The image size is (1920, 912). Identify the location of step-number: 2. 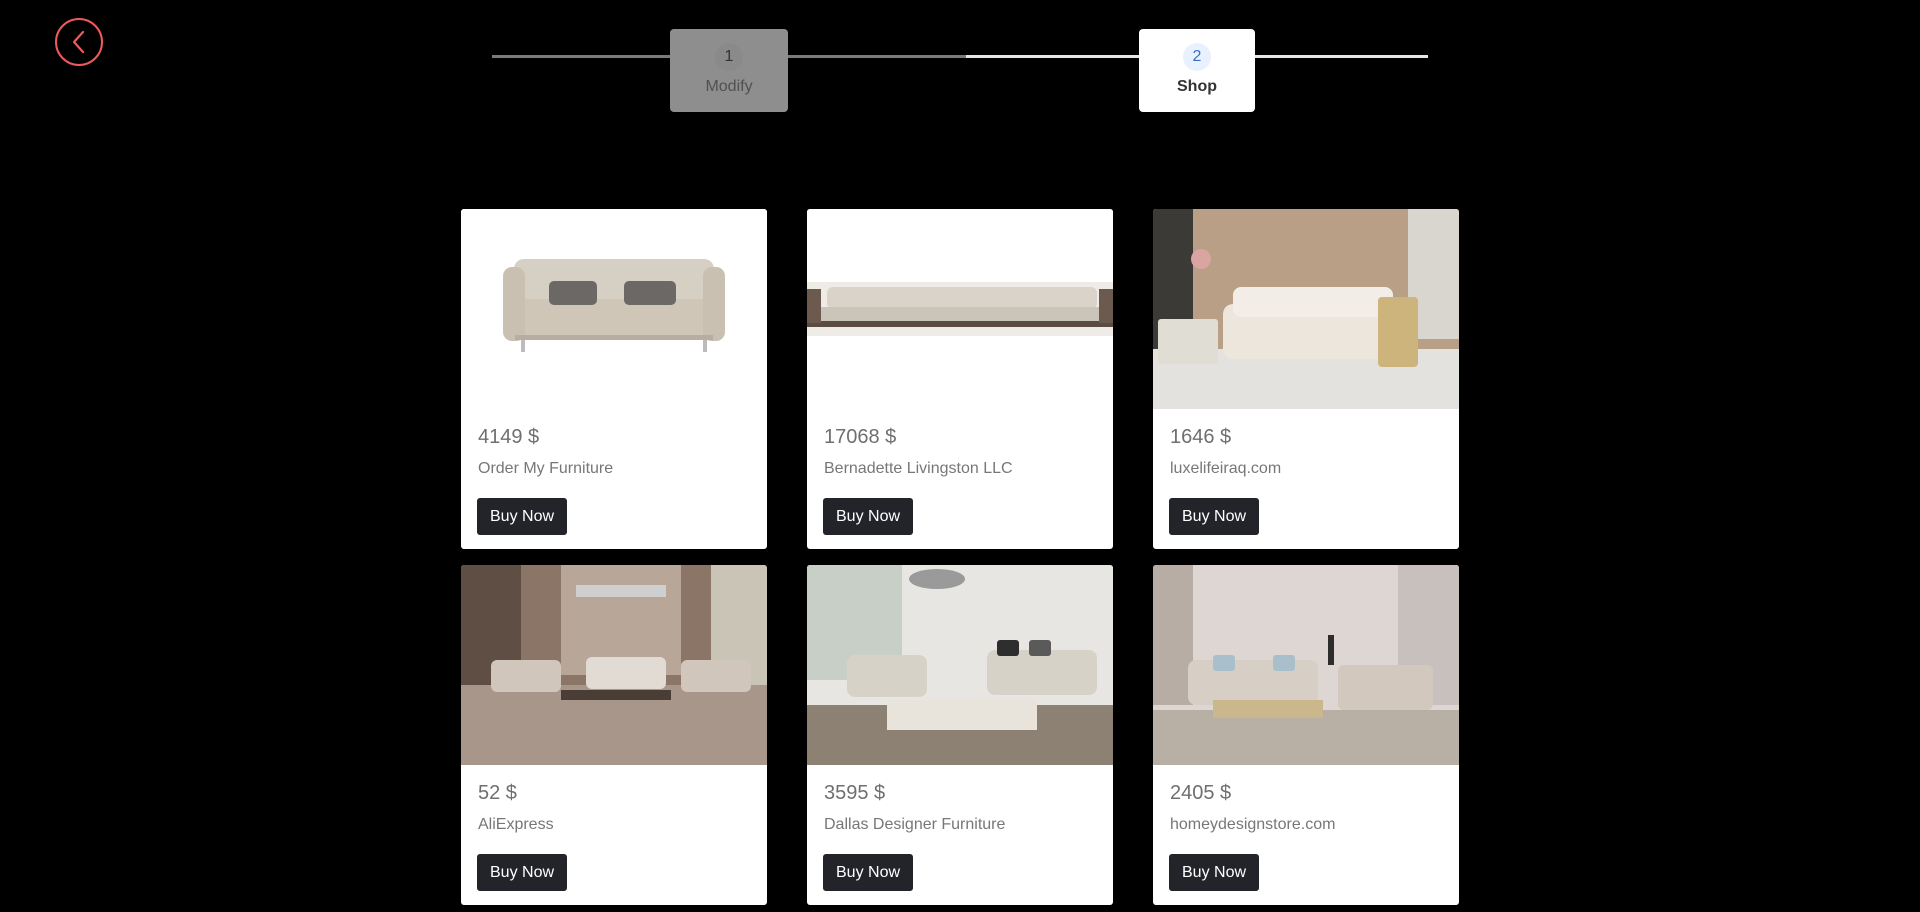
(1197, 57).